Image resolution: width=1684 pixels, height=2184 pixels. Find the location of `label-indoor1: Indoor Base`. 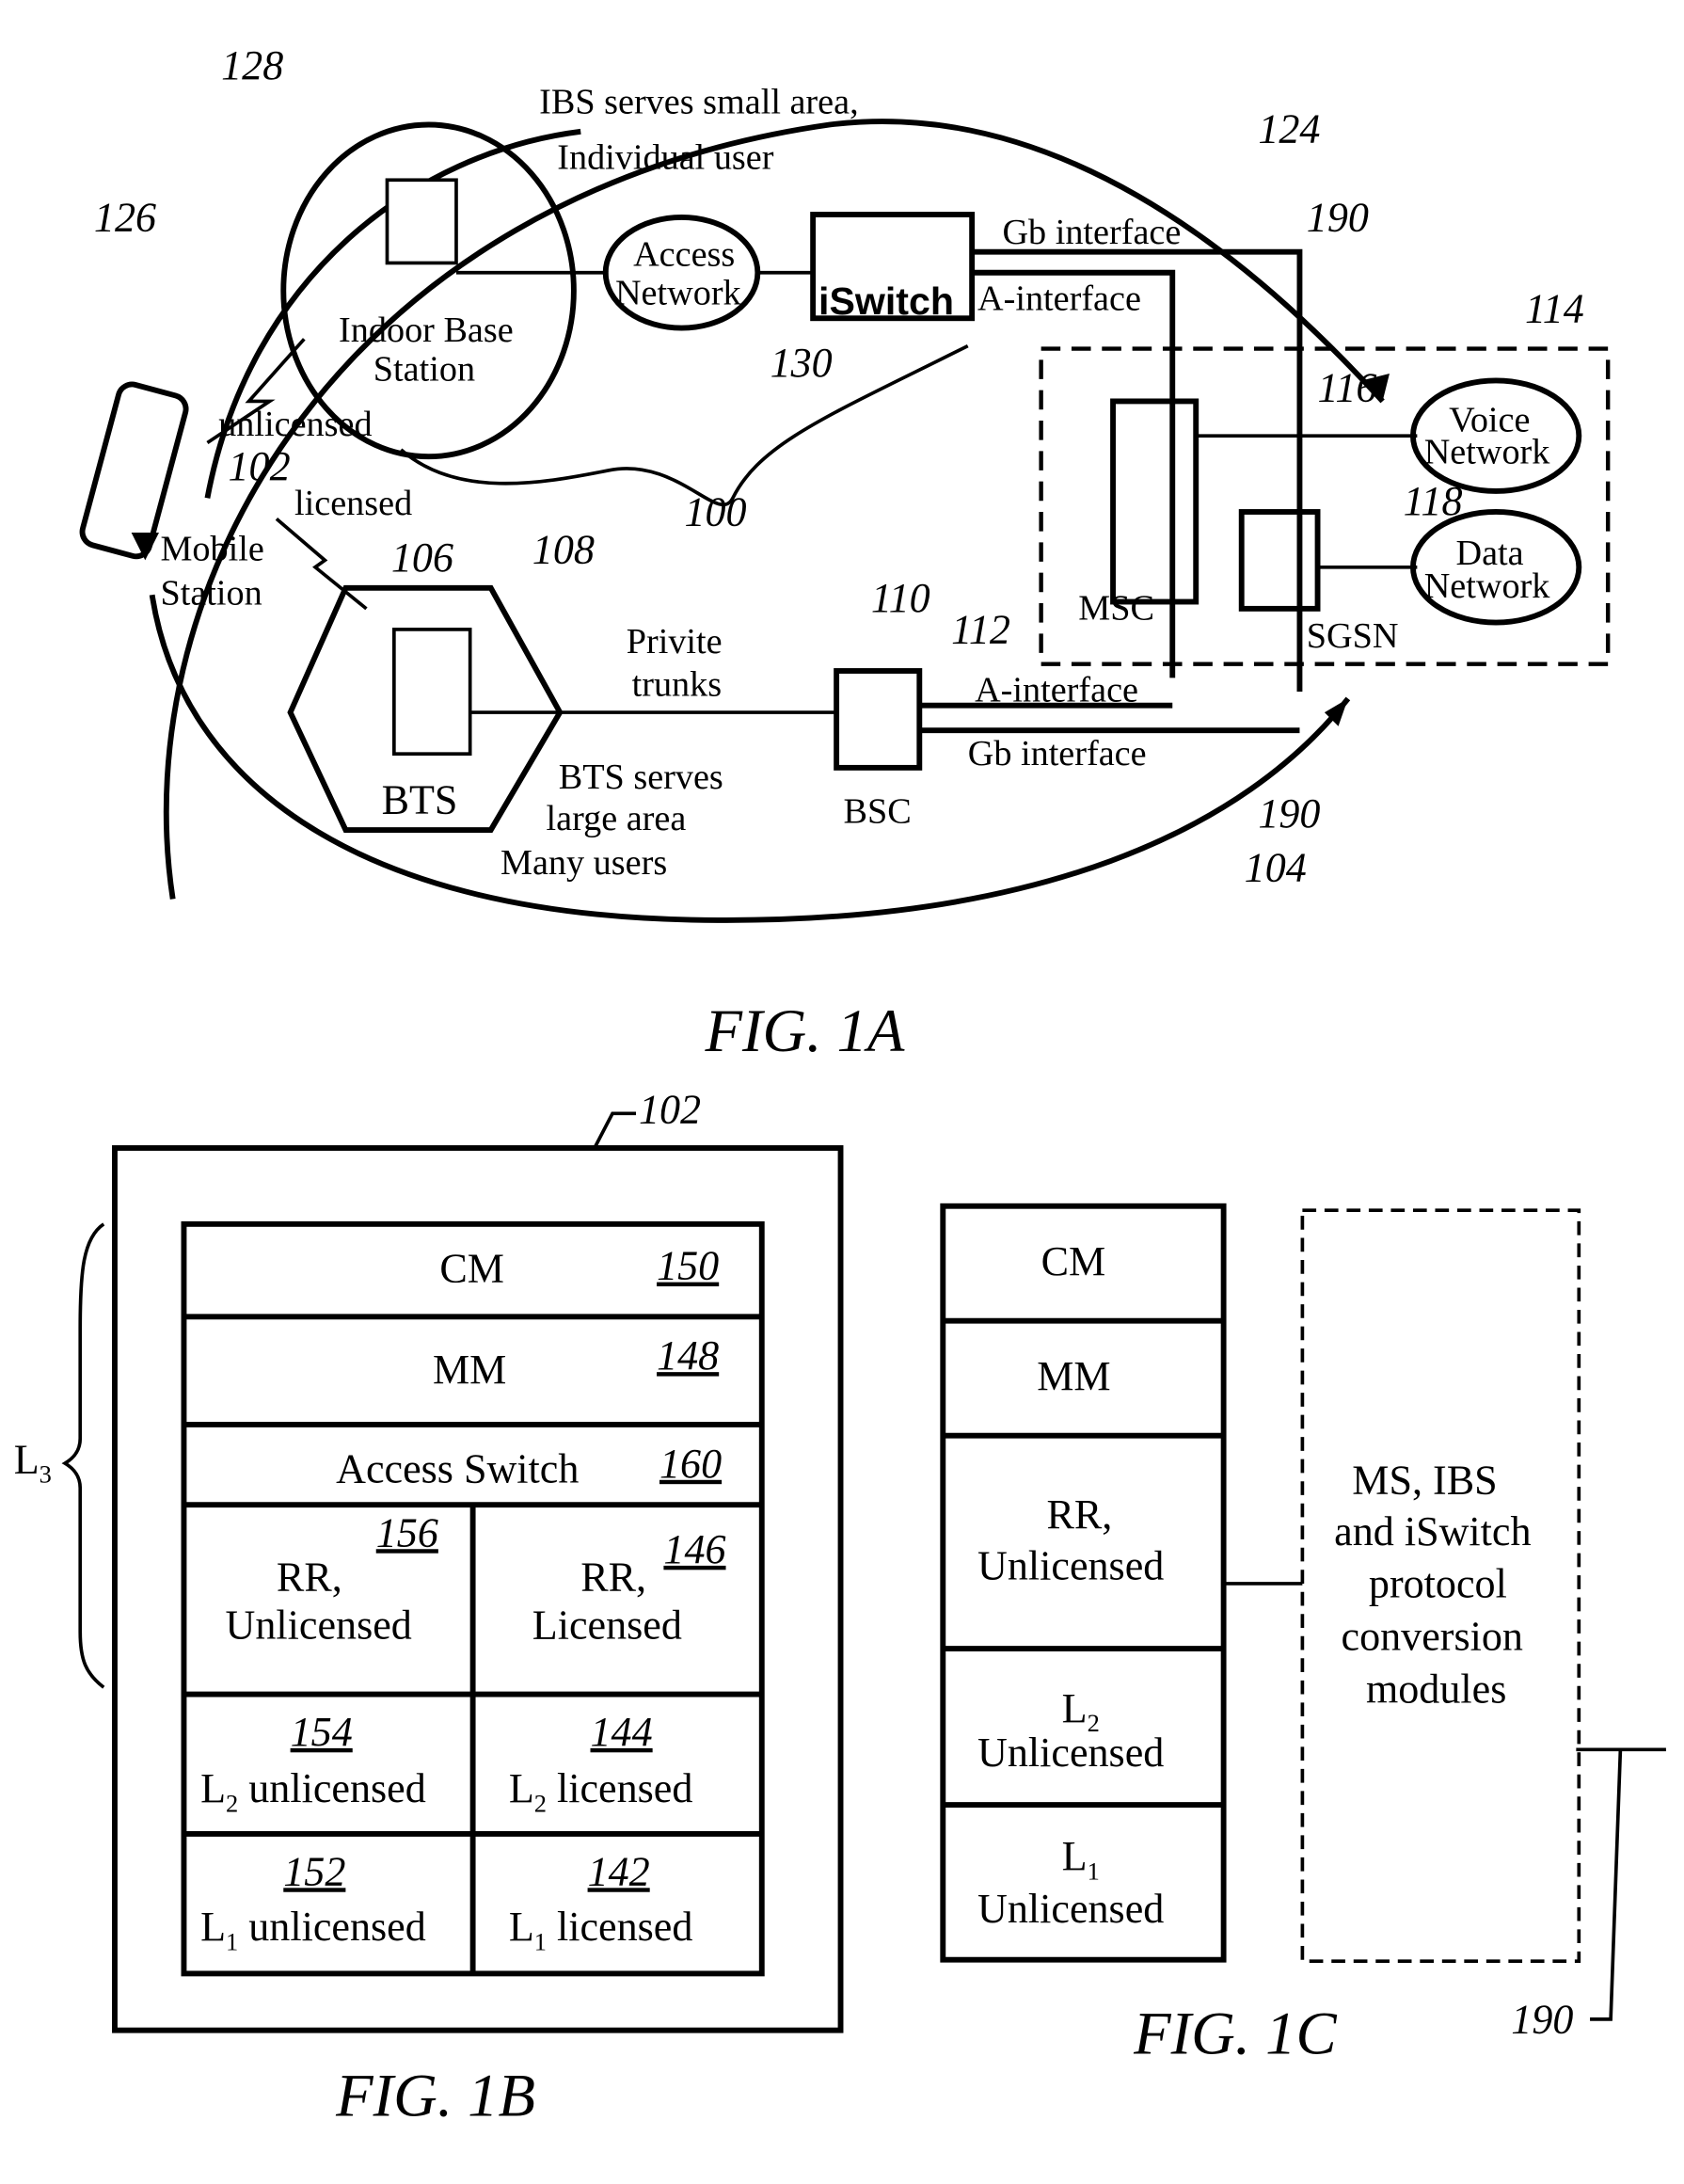

label-indoor1: Indoor Base is located at coordinates (427, 330).